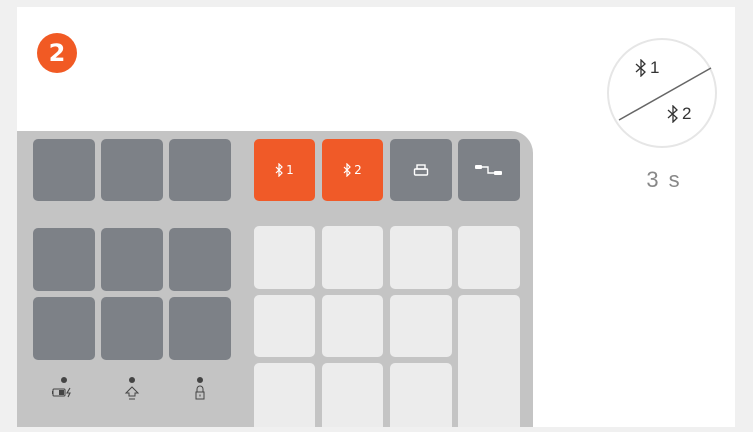 Image resolution: width=753 pixels, height=432 pixels. Describe the element at coordinates (664, 179) in the screenshot. I see `hold-duration: 3 s` at that location.